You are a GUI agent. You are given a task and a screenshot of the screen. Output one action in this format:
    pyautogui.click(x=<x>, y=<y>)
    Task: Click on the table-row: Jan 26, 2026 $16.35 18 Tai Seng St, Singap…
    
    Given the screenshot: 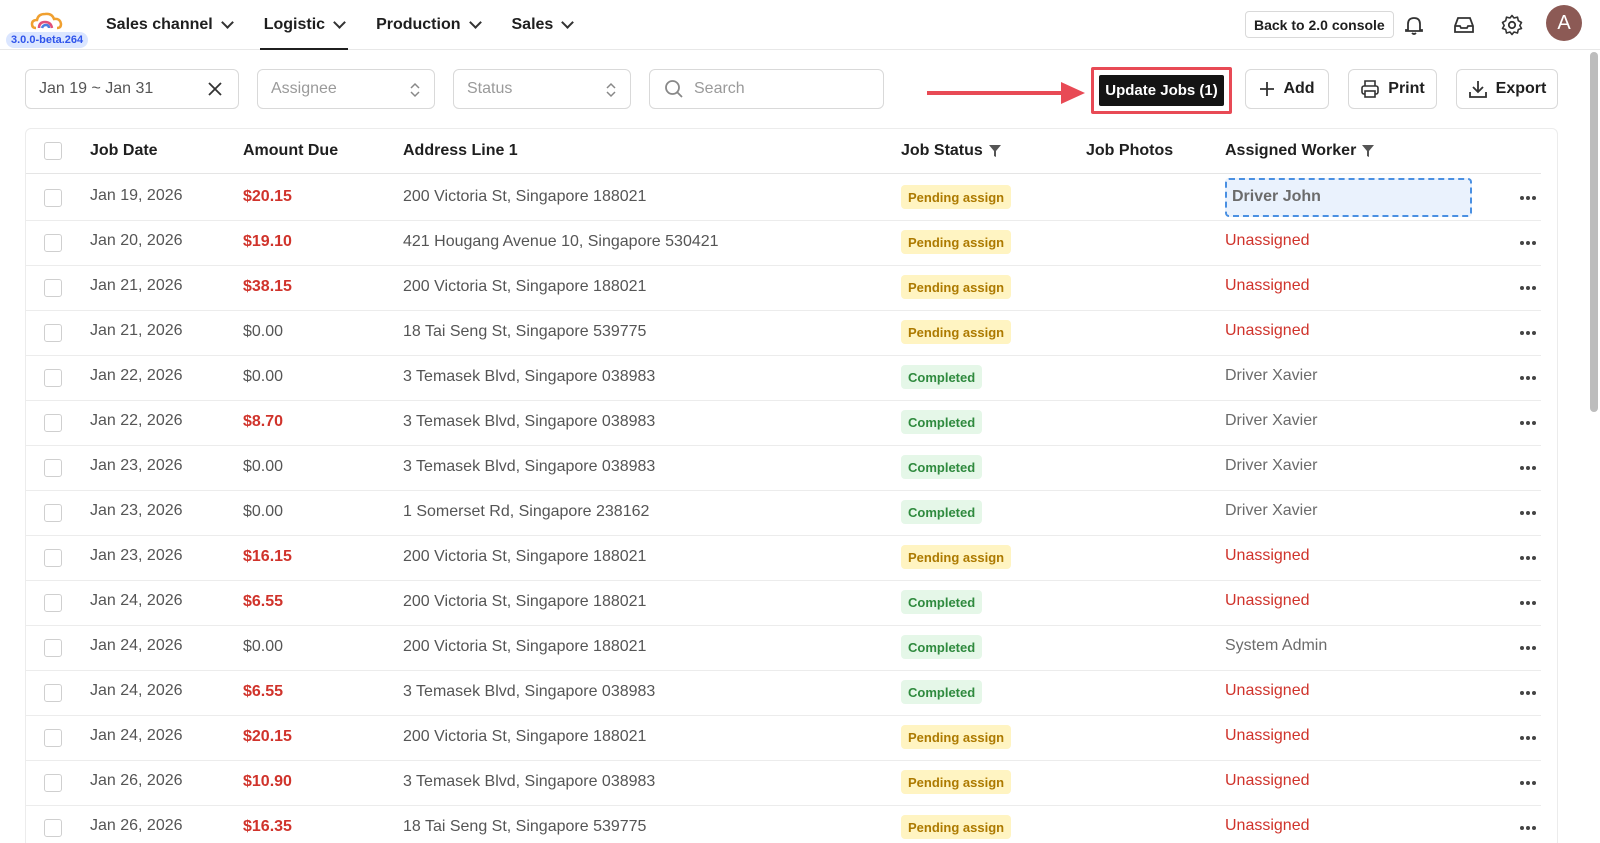 What is the action you would take?
    pyautogui.click(x=783, y=824)
    